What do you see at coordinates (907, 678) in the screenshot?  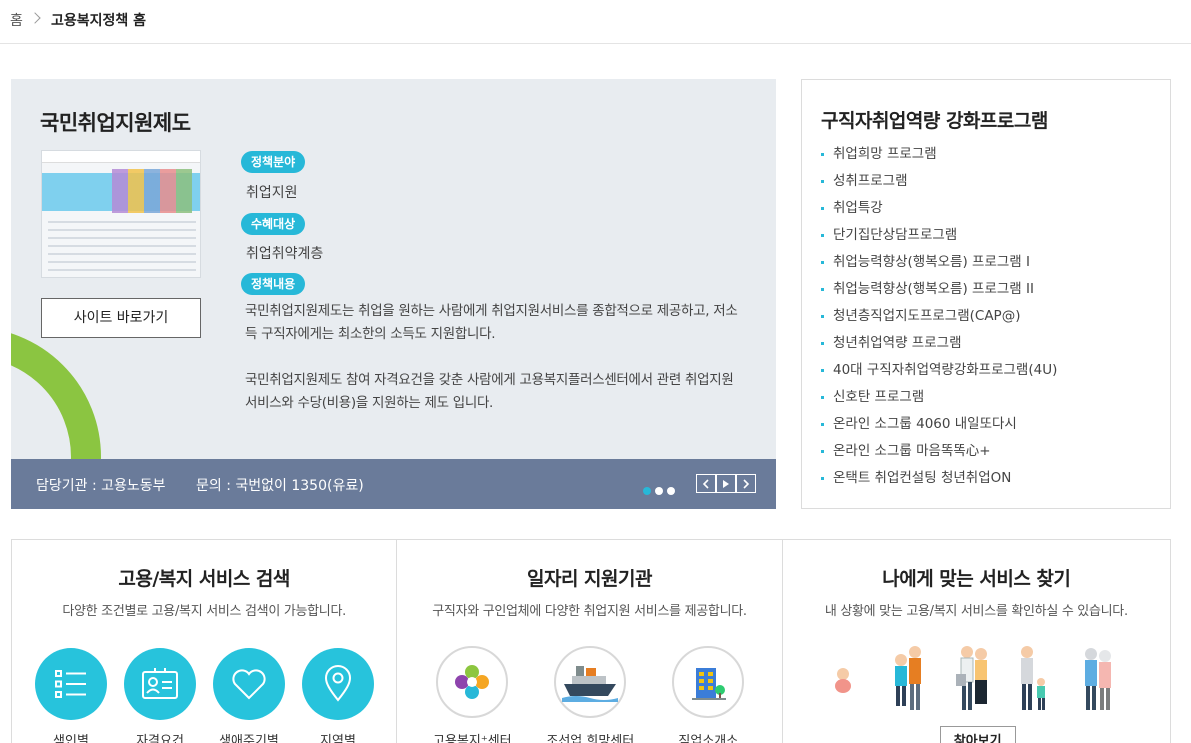 I see `child-figure-icon` at bounding box center [907, 678].